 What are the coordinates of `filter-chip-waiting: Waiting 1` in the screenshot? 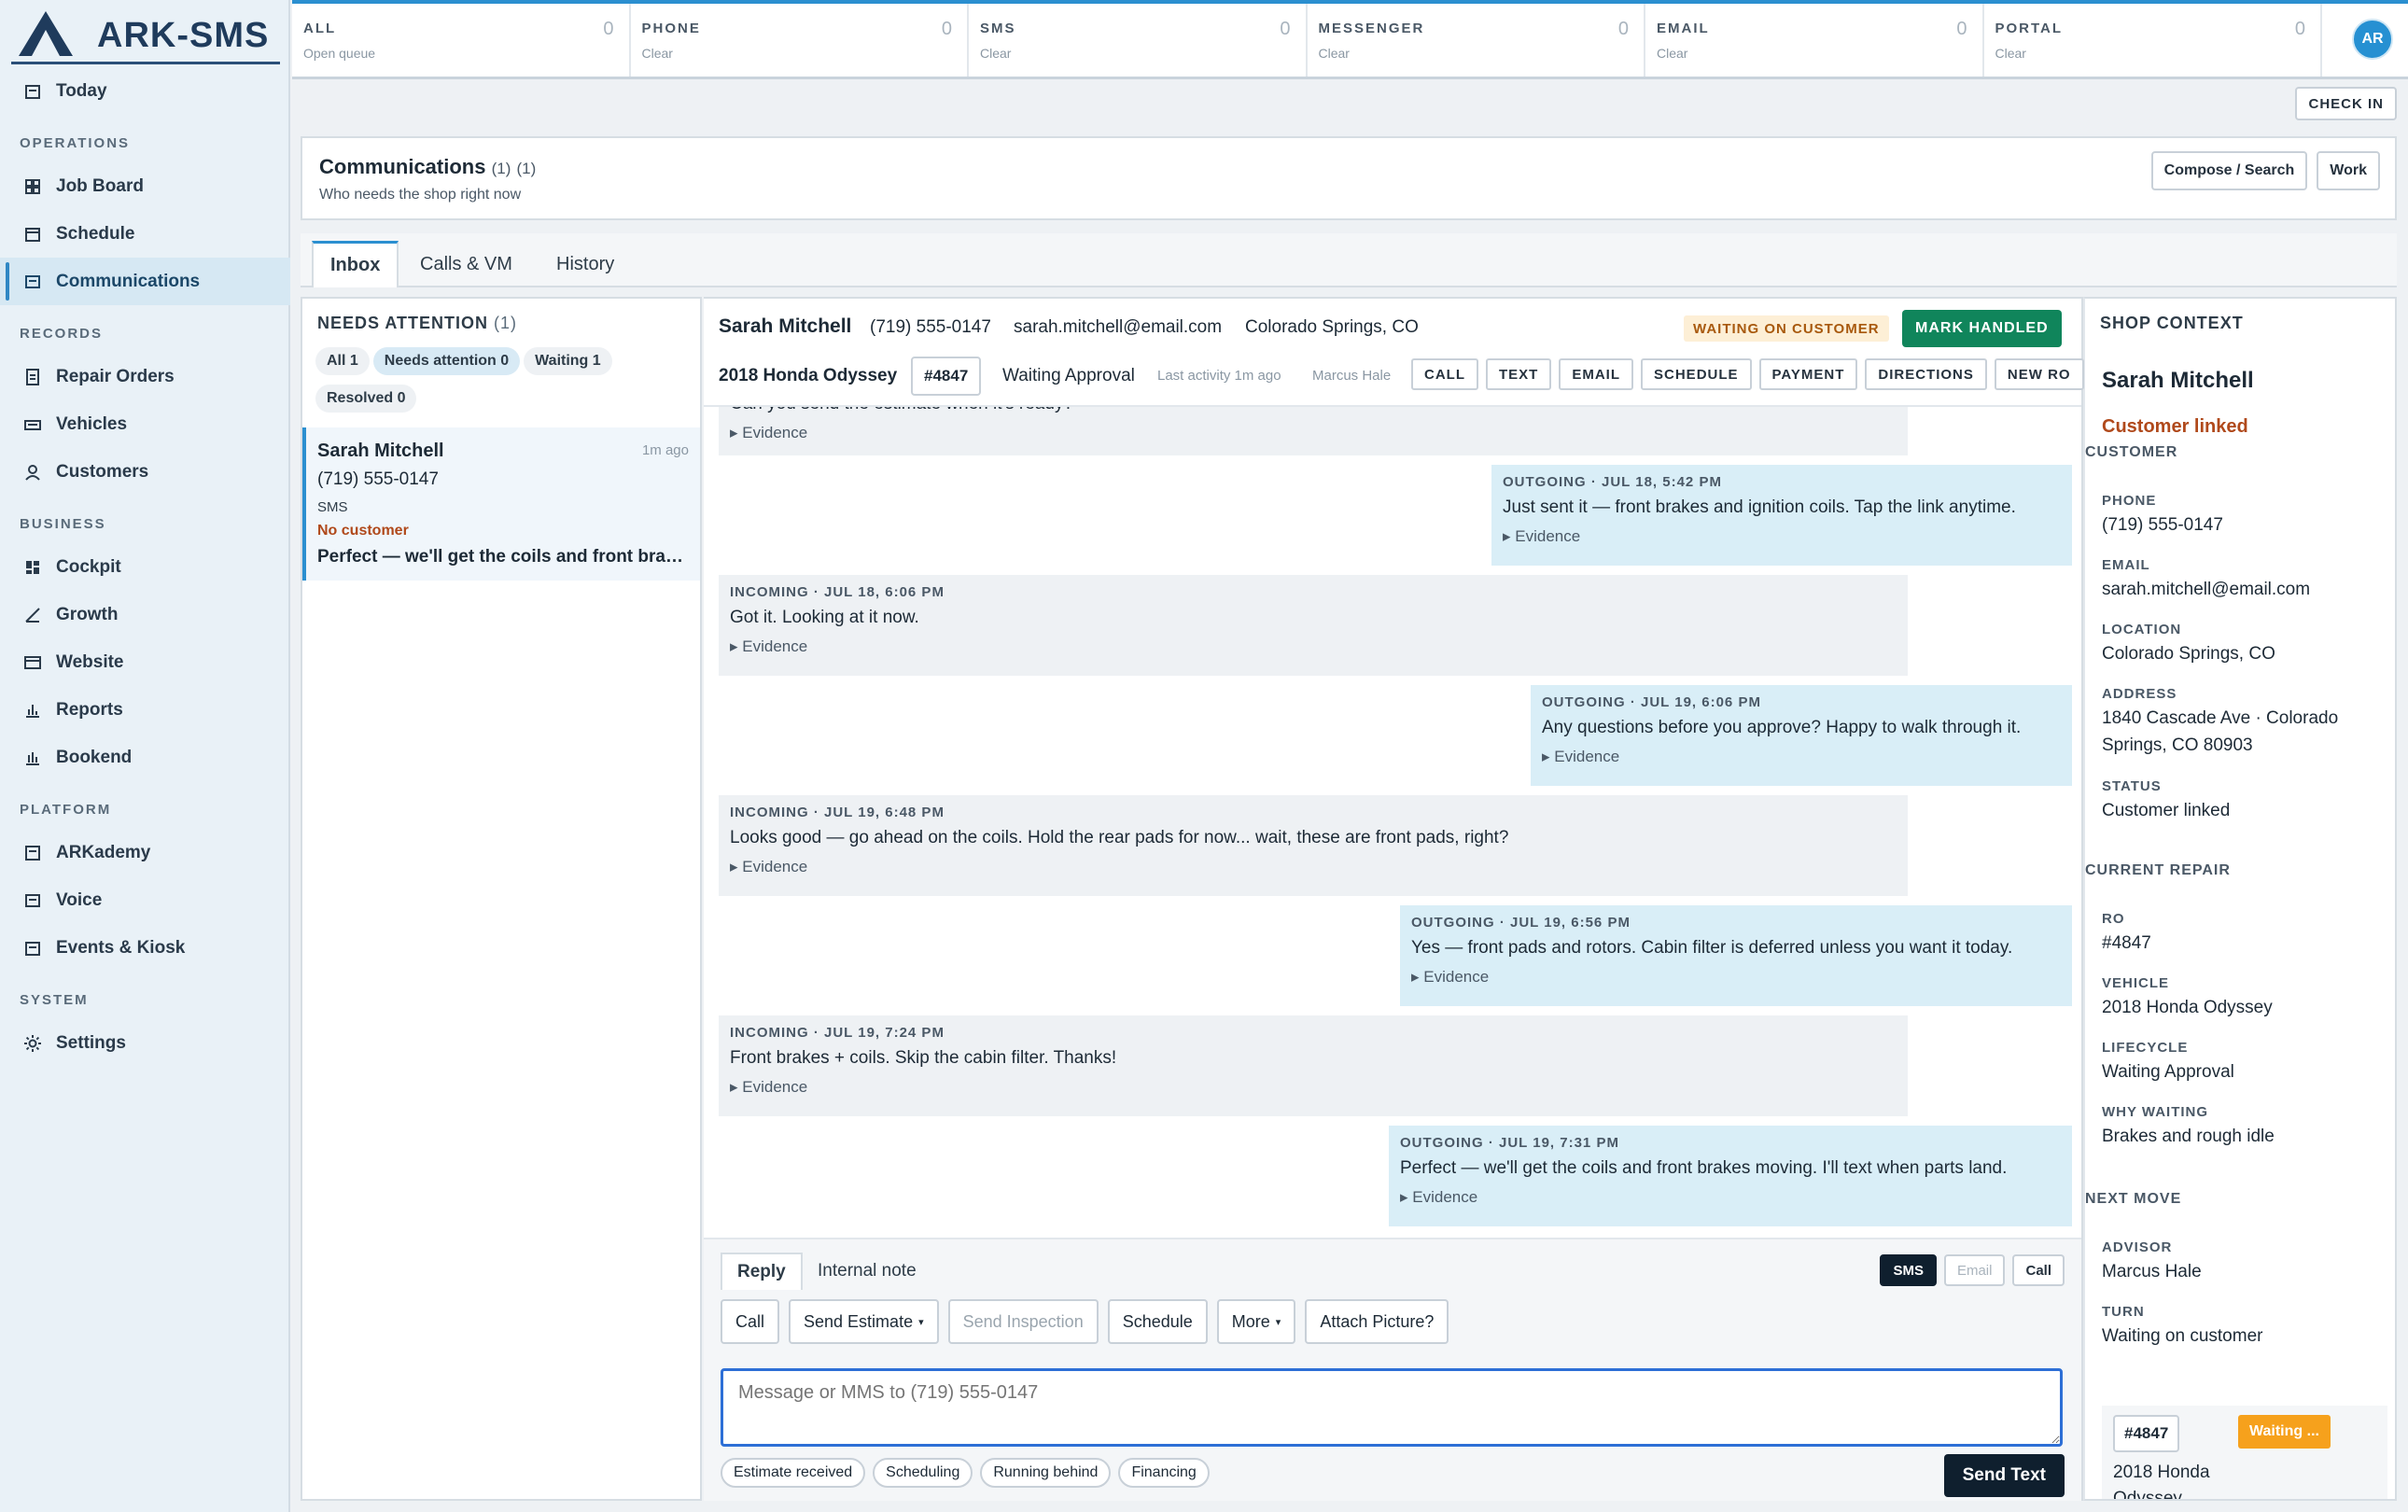 It's located at (568, 361).